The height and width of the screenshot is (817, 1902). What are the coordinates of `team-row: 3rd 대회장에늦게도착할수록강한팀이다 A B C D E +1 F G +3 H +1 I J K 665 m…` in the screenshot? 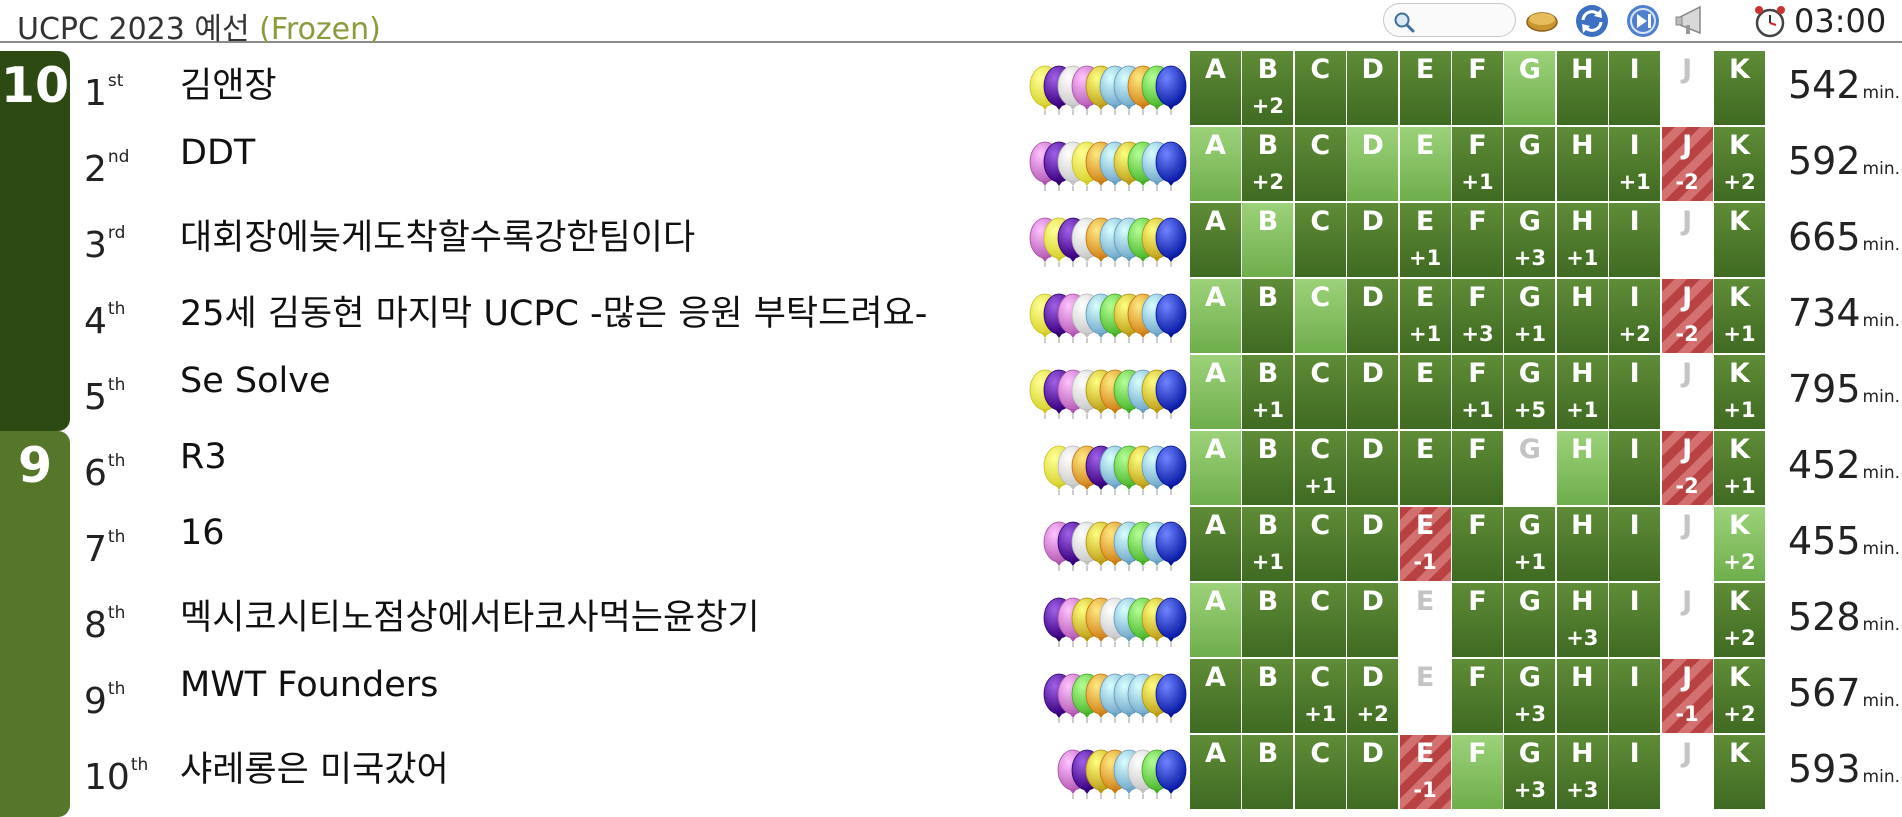 It's located at (951, 241).